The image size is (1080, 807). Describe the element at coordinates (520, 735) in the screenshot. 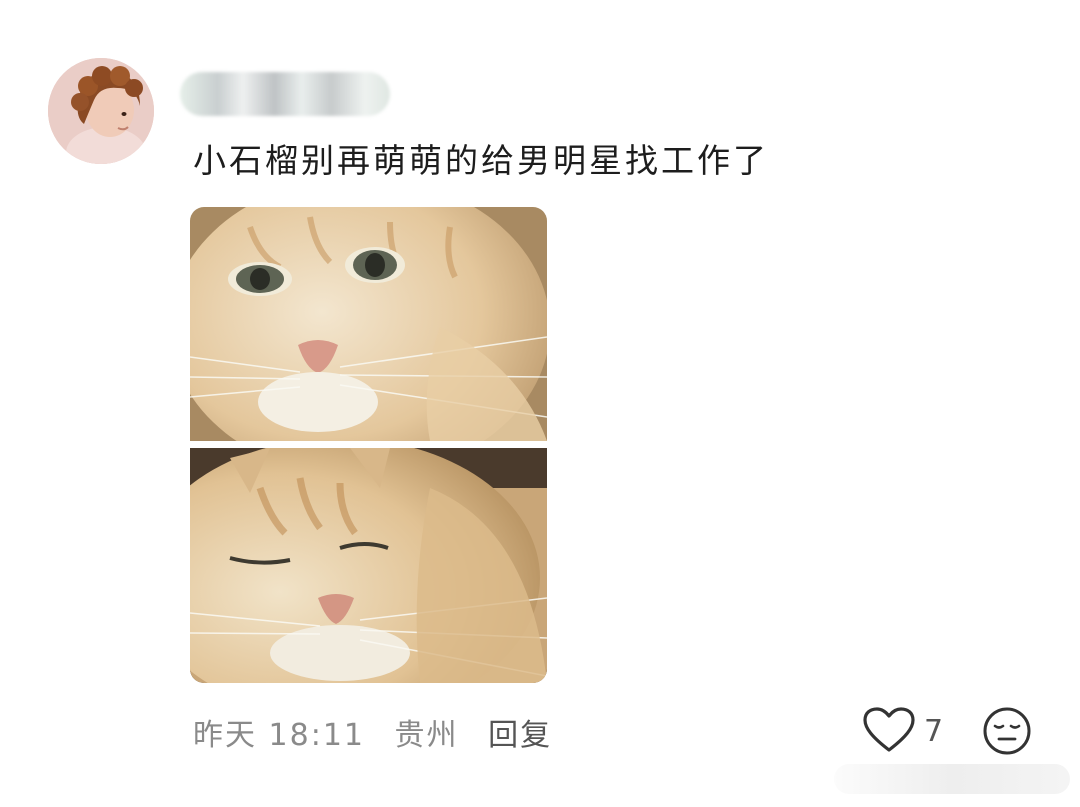

I see `reply-button: 回复` at that location.